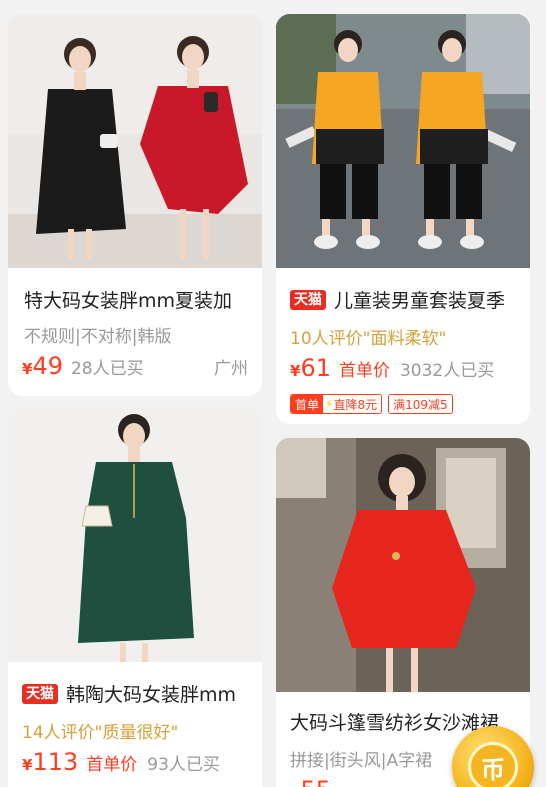  I want to click on product-title-text: 儿童装男童套装夏季, so click(420, 301).